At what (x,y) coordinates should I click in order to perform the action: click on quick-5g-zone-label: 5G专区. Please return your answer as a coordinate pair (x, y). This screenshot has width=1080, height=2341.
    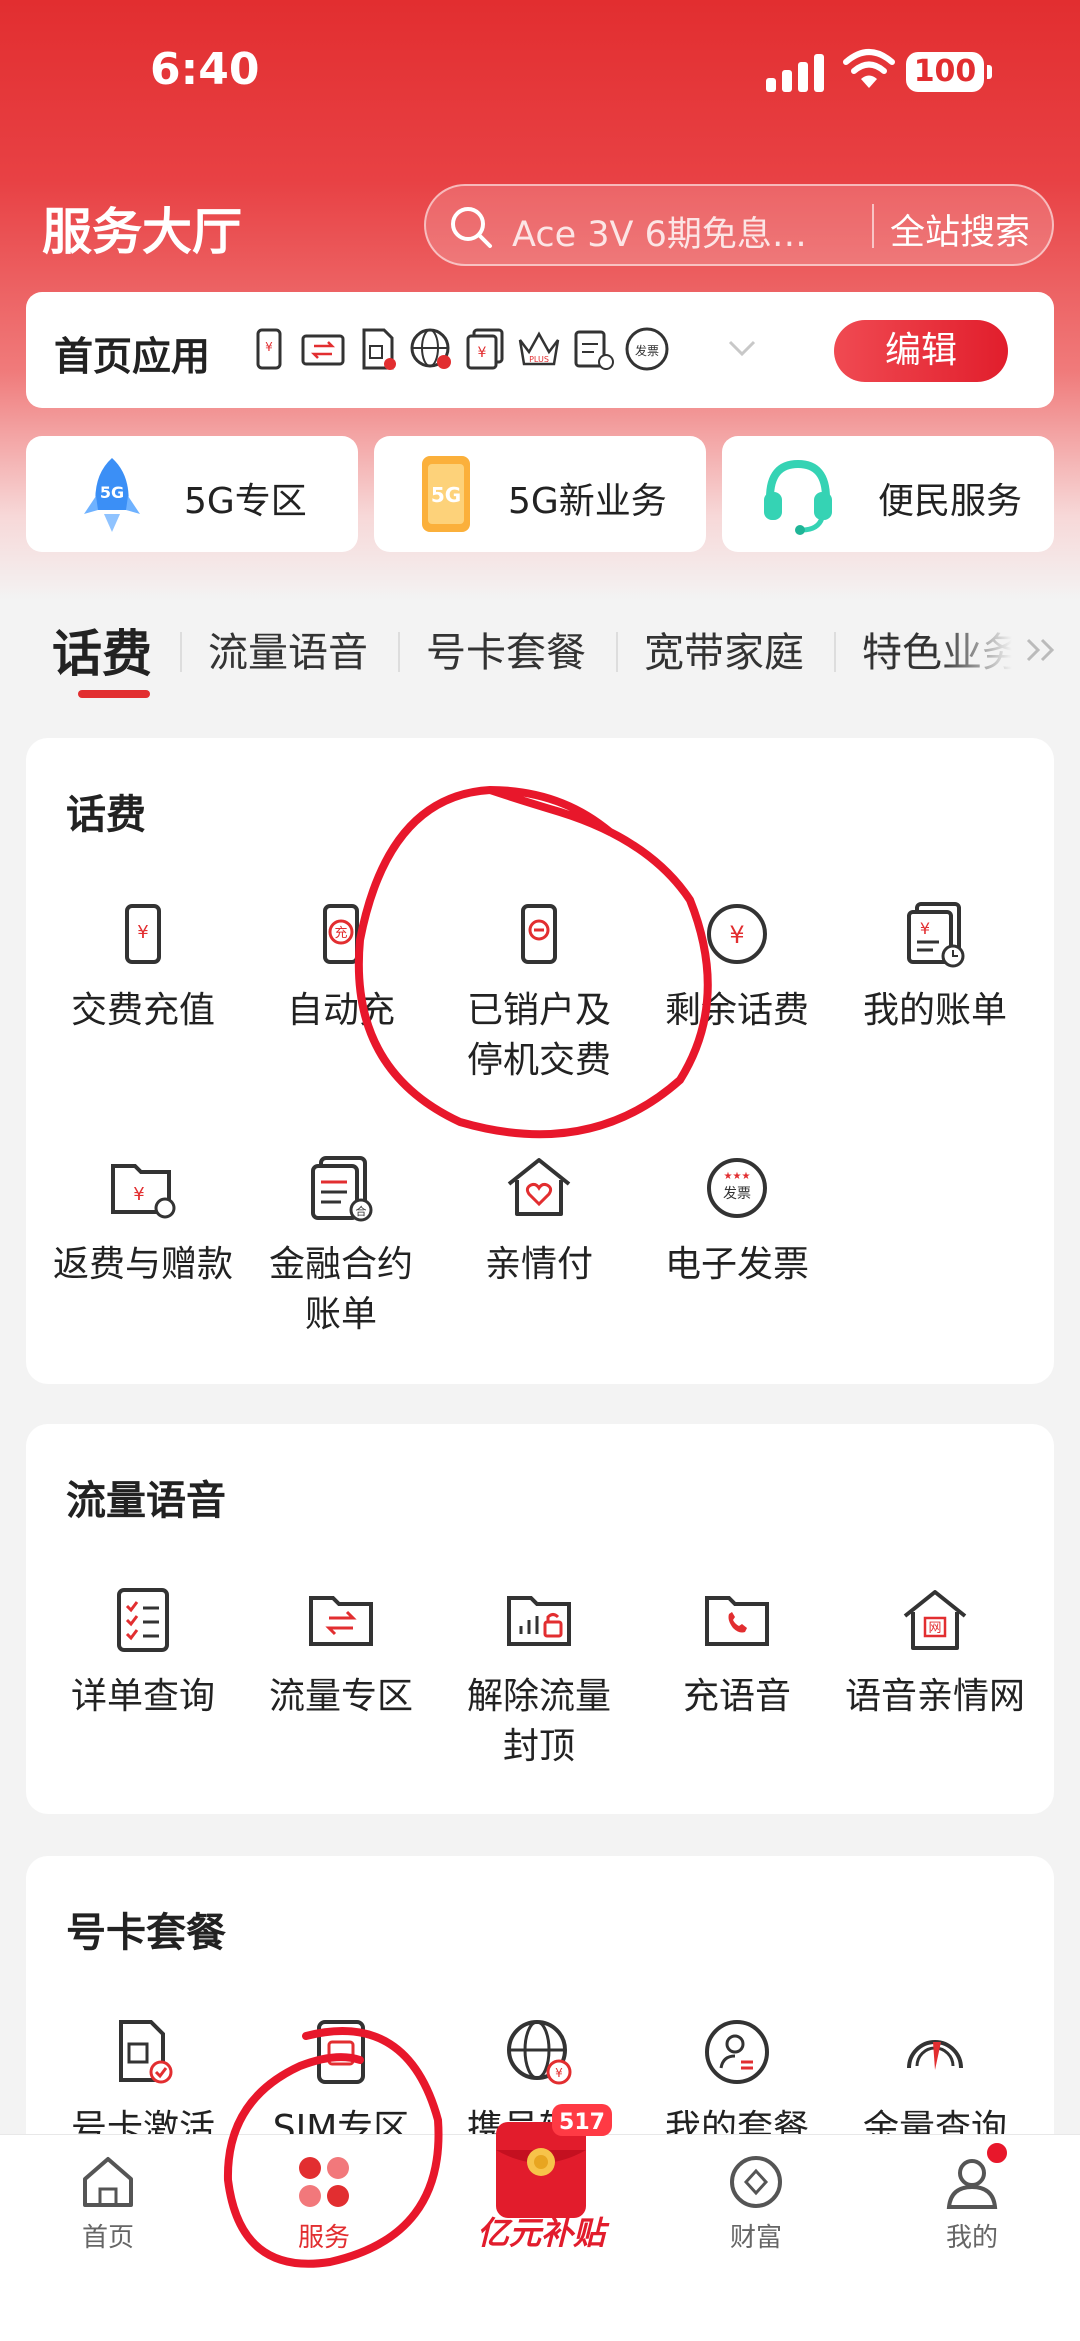
    Looking at the image, I should click on (245, 501).